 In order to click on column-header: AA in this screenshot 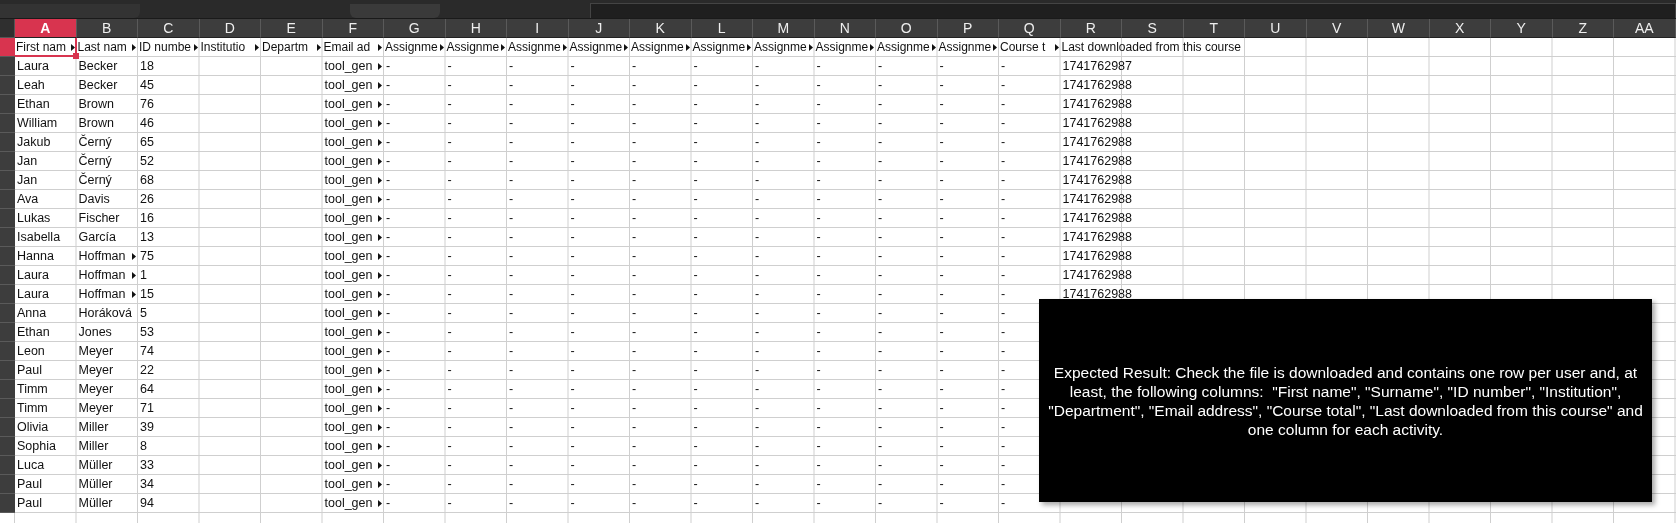, I will do `click(1645, 28)`.